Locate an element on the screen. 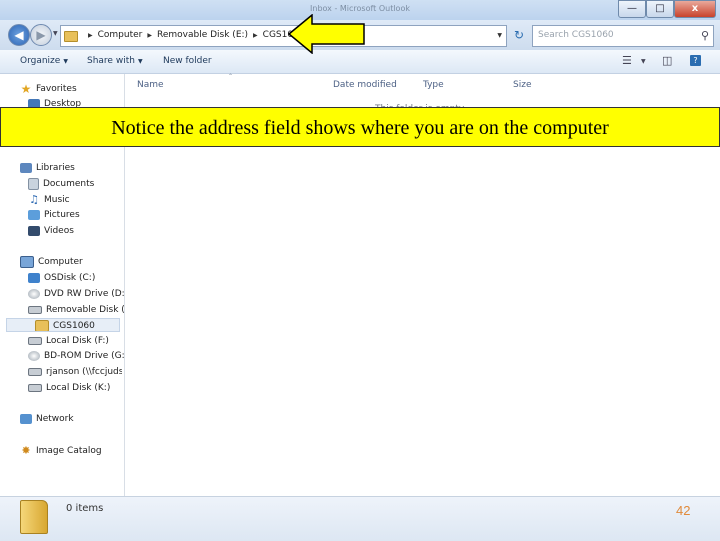 Image resolution: width=720 pixels, height=541 pixels. music-note-icon: ♫ is located at coordinates (34, 199).